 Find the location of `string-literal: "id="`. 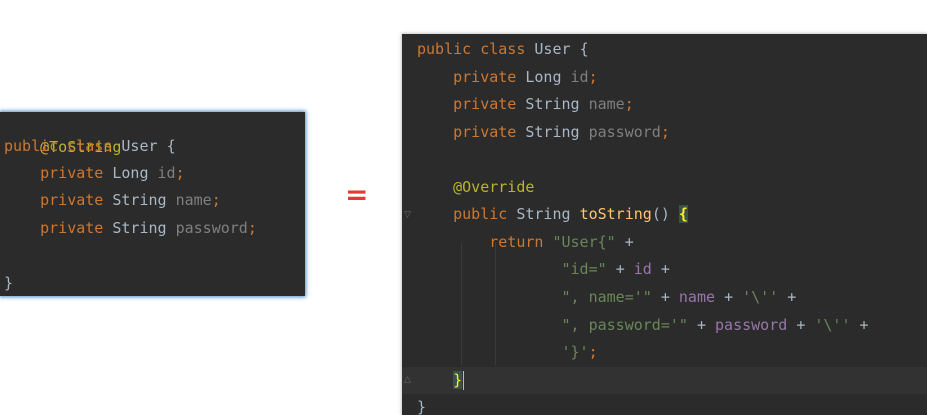

string-literal: "id=" is located at coordinates (584, 269).